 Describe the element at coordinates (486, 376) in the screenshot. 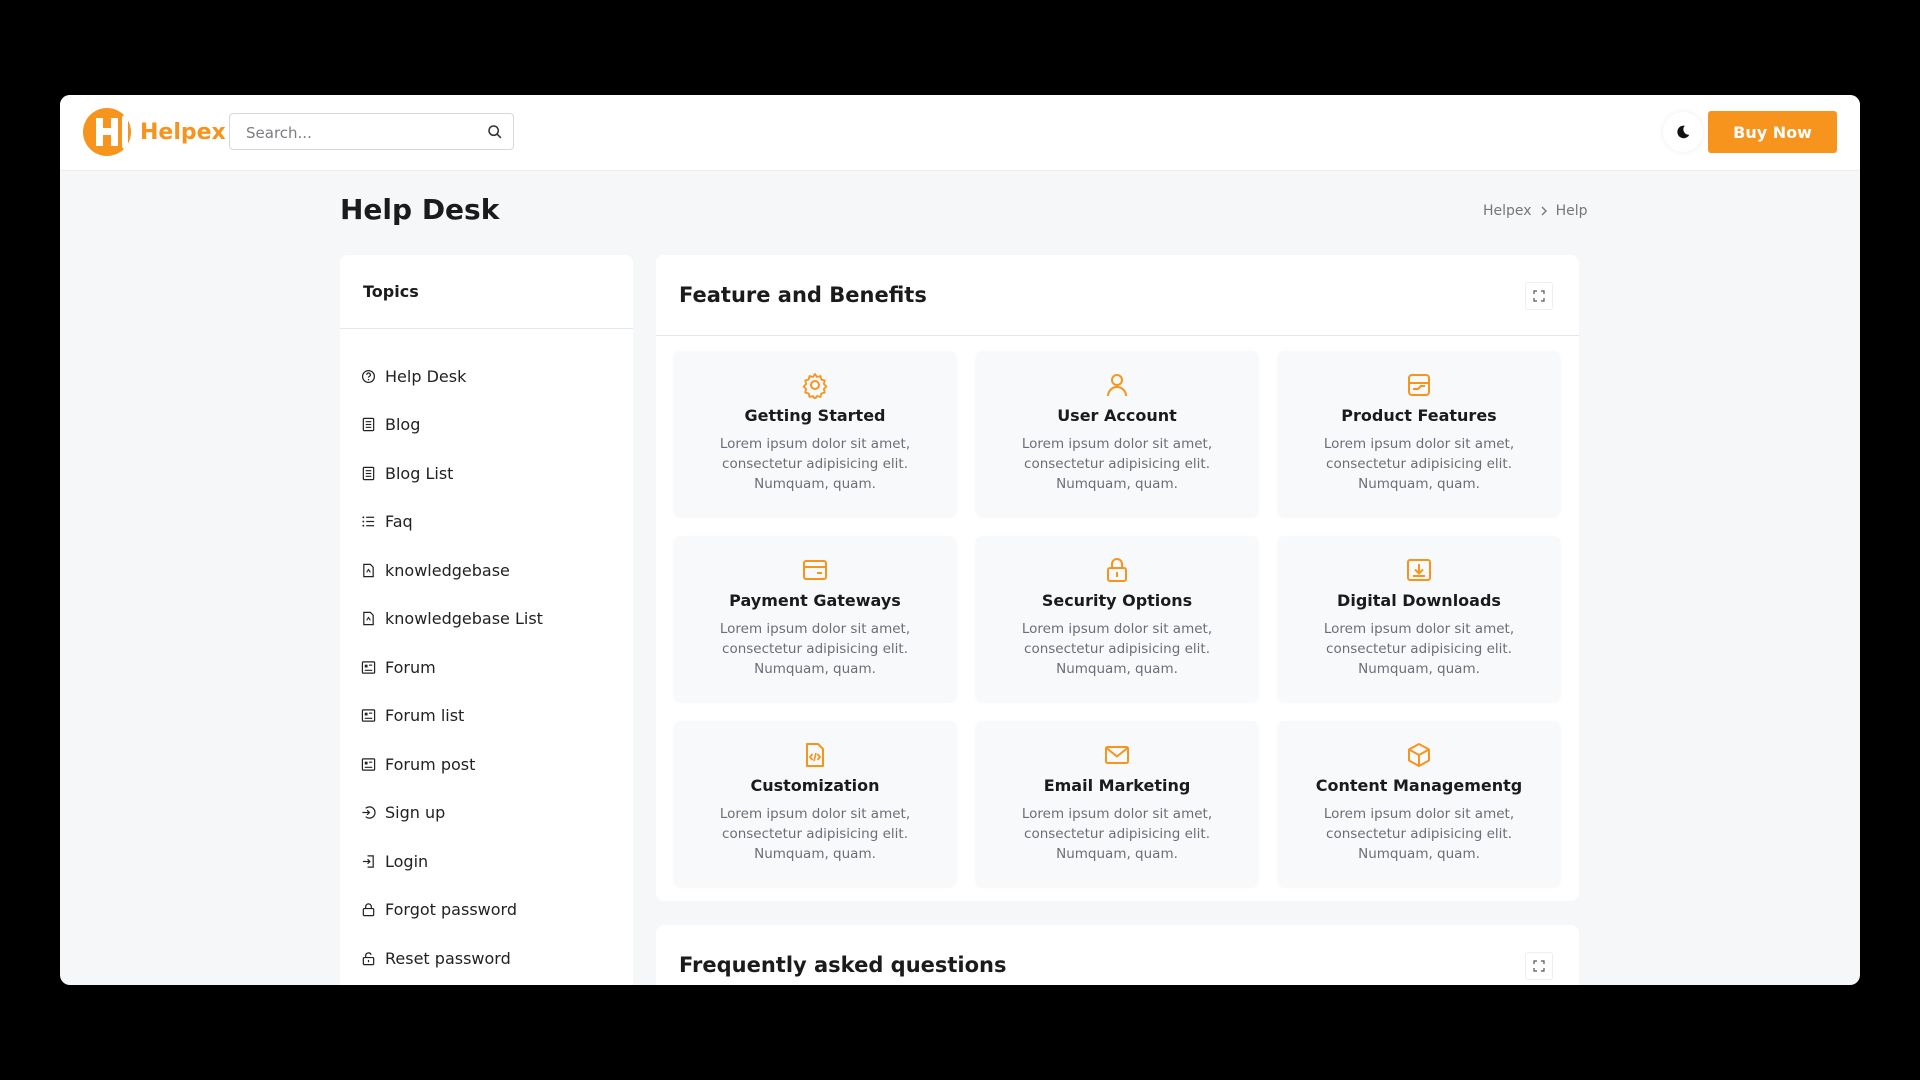

I see `sidebar-item-help-desk: Help Desk` at that location.